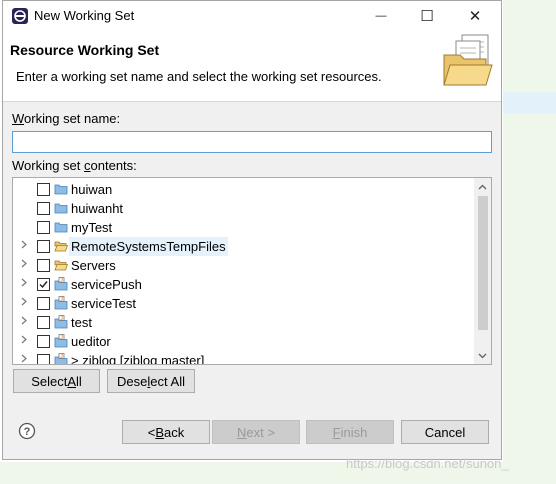 This screenshot has width=556, height=484. I want to click on tree-row-label: RemoteSystemsTempFiles, so click(148, 246).